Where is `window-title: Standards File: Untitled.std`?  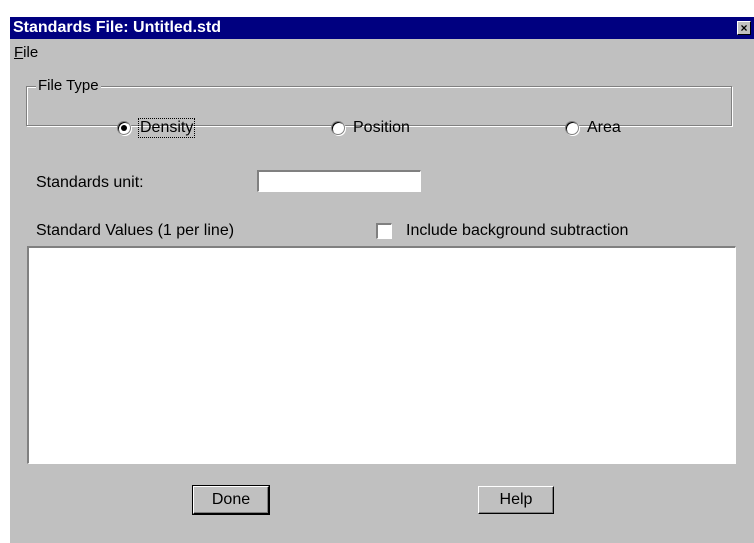
window-title: Standards File: Untitled.std is located at coordinates (117, 27).